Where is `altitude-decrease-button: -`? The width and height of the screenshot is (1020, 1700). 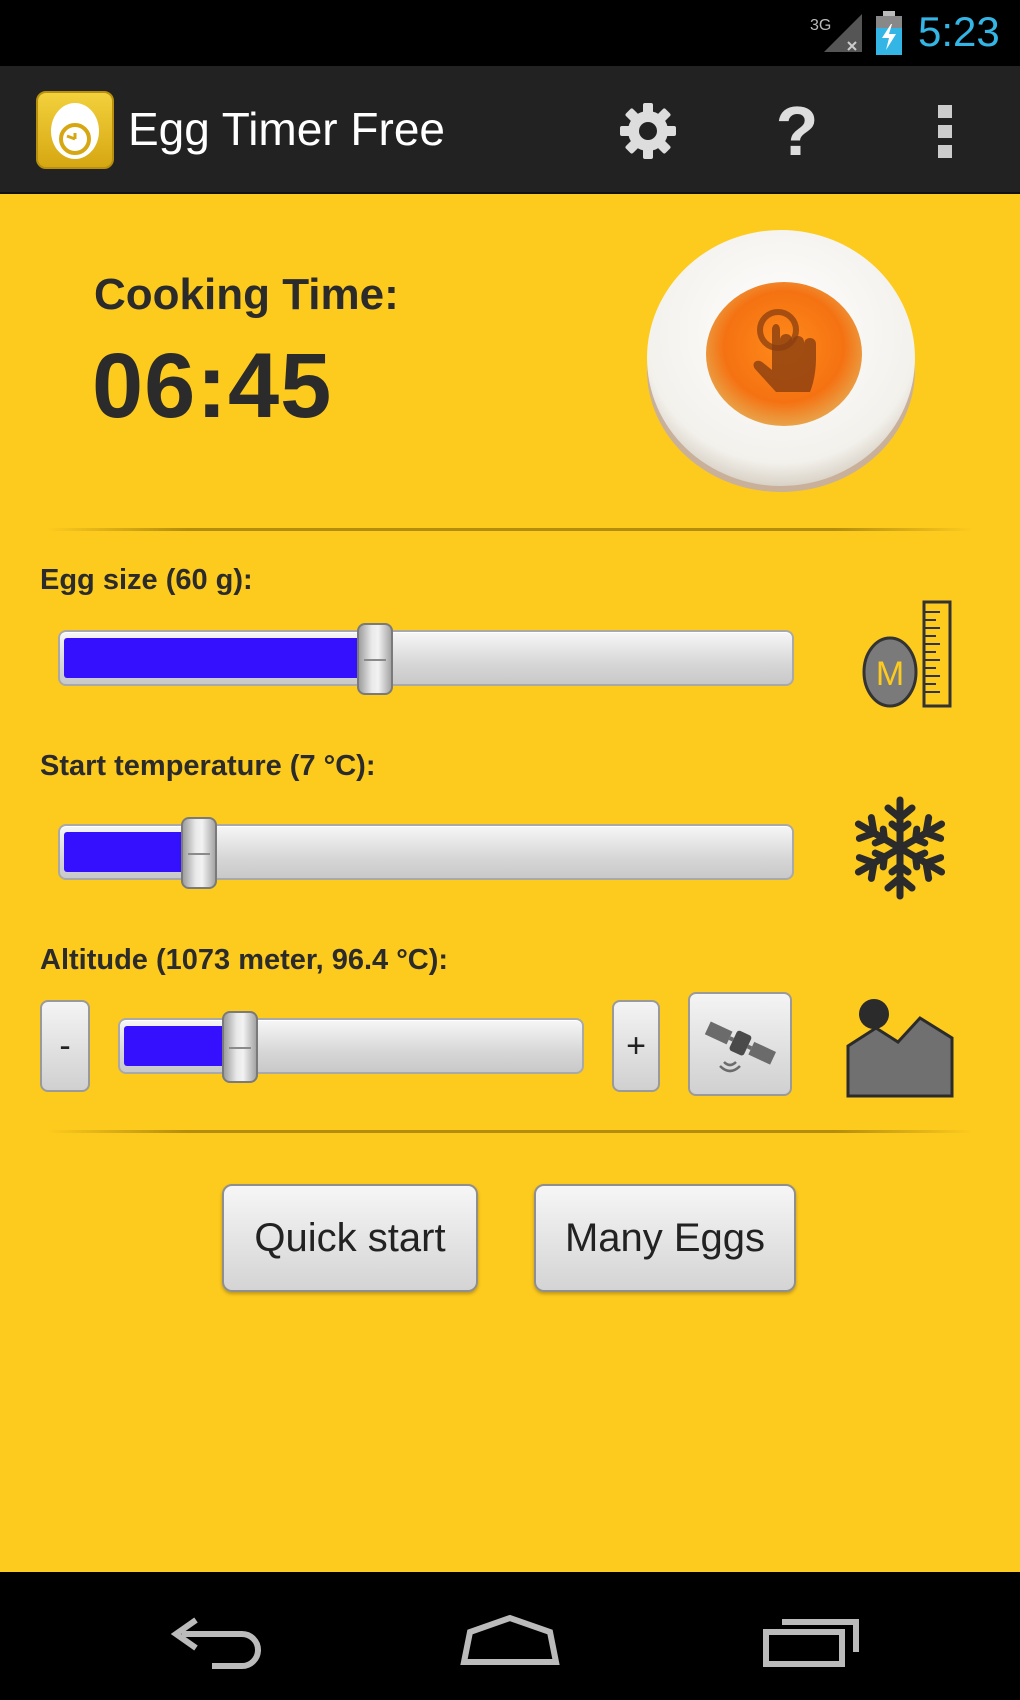
altitude-decrease-button: - is located at coordinates (65, 1046).